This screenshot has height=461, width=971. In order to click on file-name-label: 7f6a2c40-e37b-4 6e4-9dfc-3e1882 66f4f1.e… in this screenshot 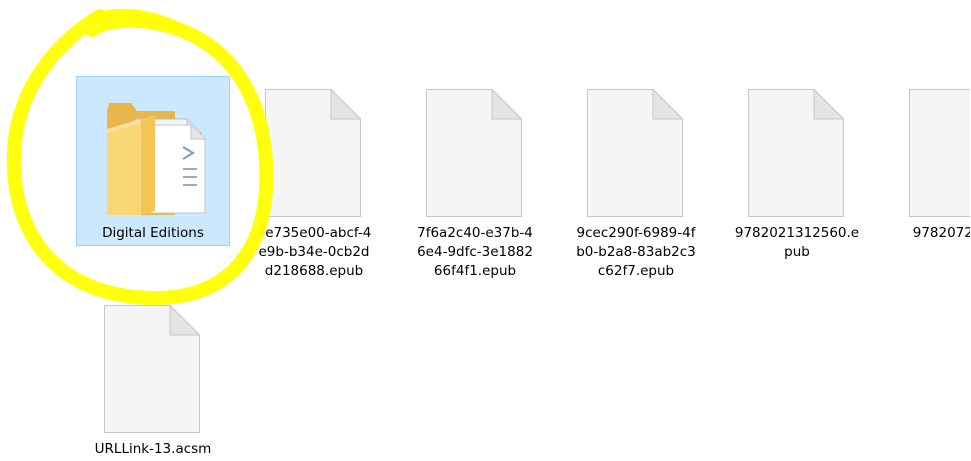, I will do `click(475, 252)`.